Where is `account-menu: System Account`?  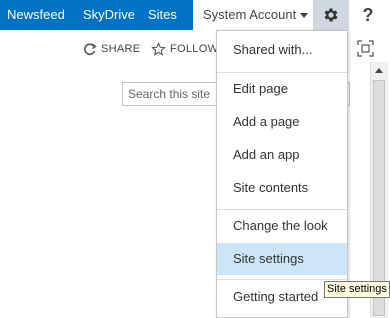
account-menu: System Account is located at coordinates (256, 15).